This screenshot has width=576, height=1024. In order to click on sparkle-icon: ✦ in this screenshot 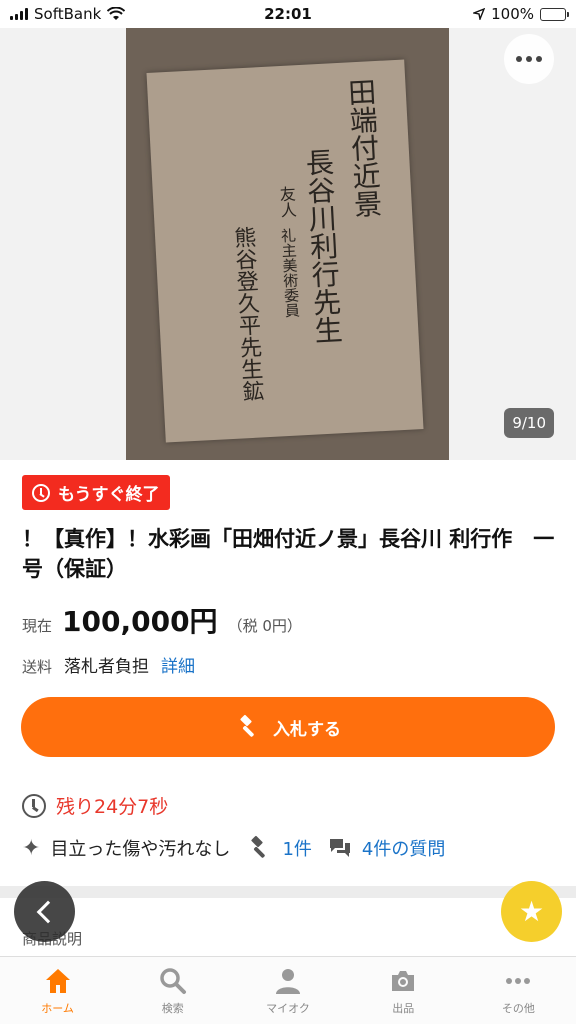, I will do `click(31, 848)`.